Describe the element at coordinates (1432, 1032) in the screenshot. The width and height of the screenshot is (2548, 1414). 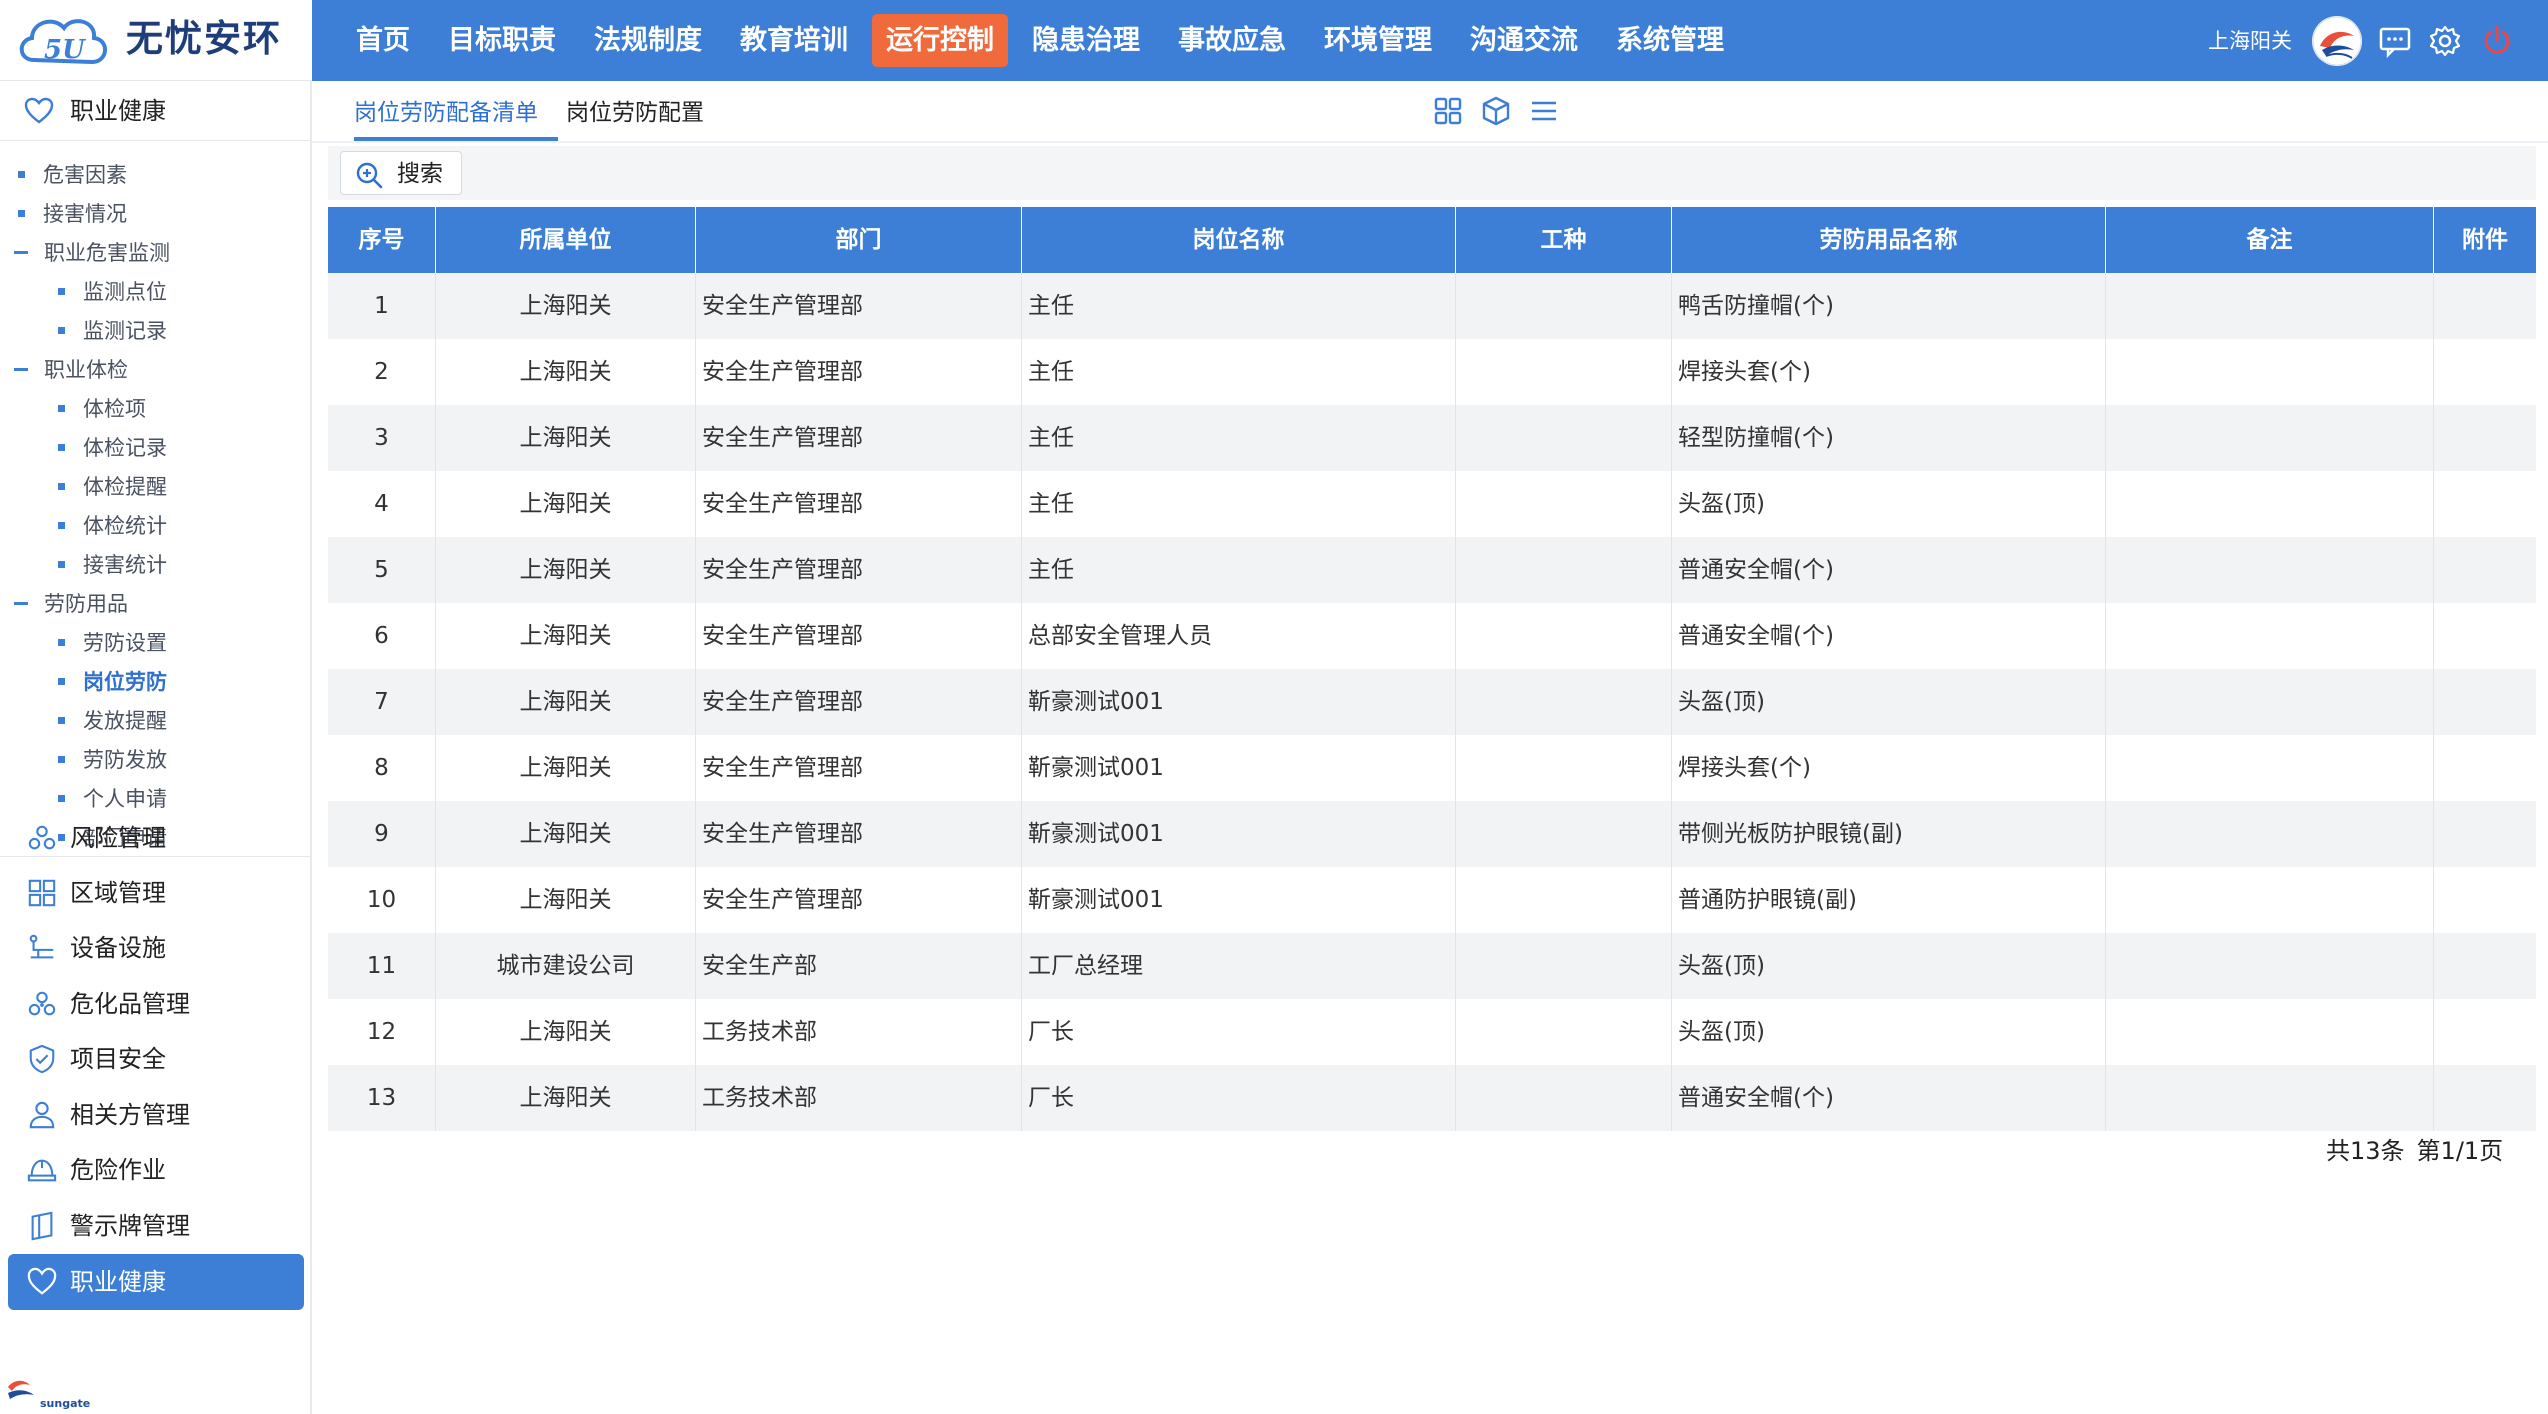
I see `table-row: 12 上海阳关 工务技术部 厂长 头盔(顶)` at that location.